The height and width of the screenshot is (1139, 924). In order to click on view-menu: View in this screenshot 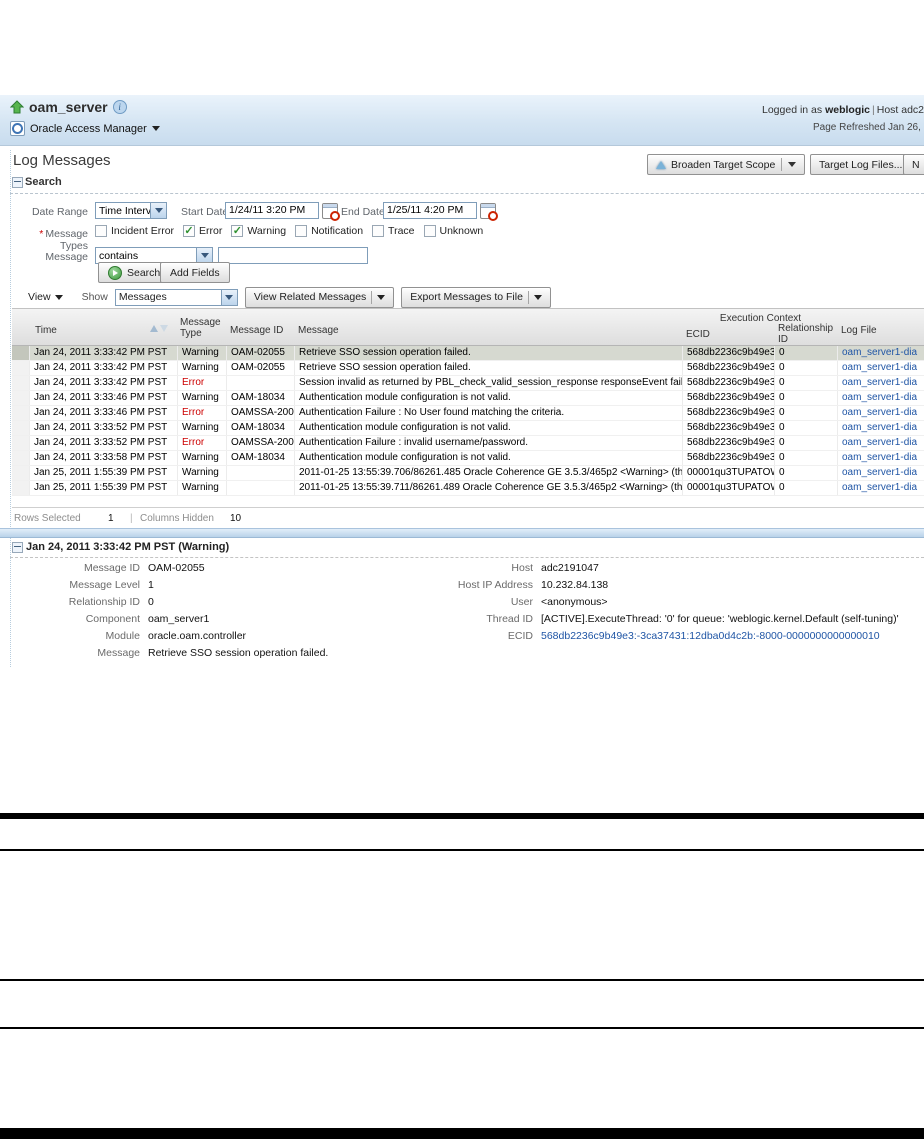, I will do `click(45, 297)`.